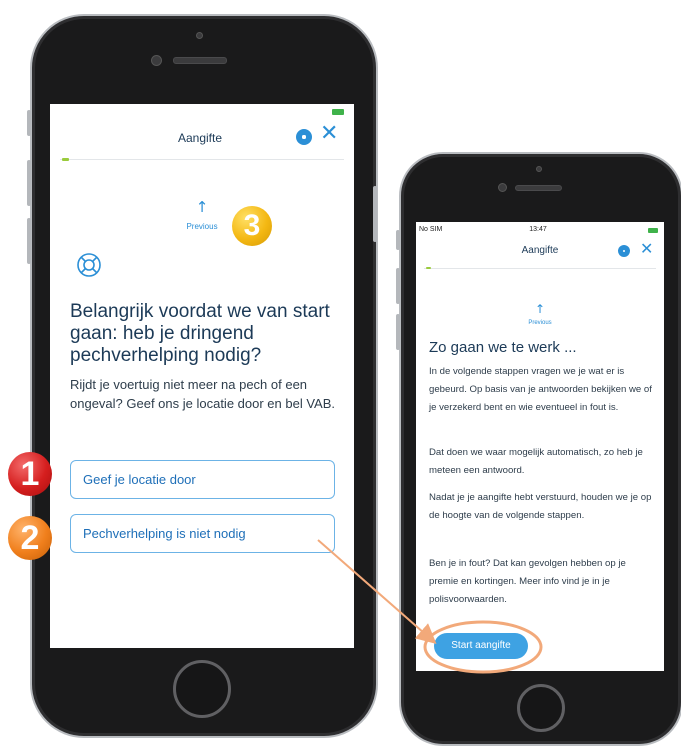 This screenshot has height=746, width=681. What do you see at coordinates (30, 538) in the screenshot?
I see `step-badge-2: 2` at bounding box center [30, 538].